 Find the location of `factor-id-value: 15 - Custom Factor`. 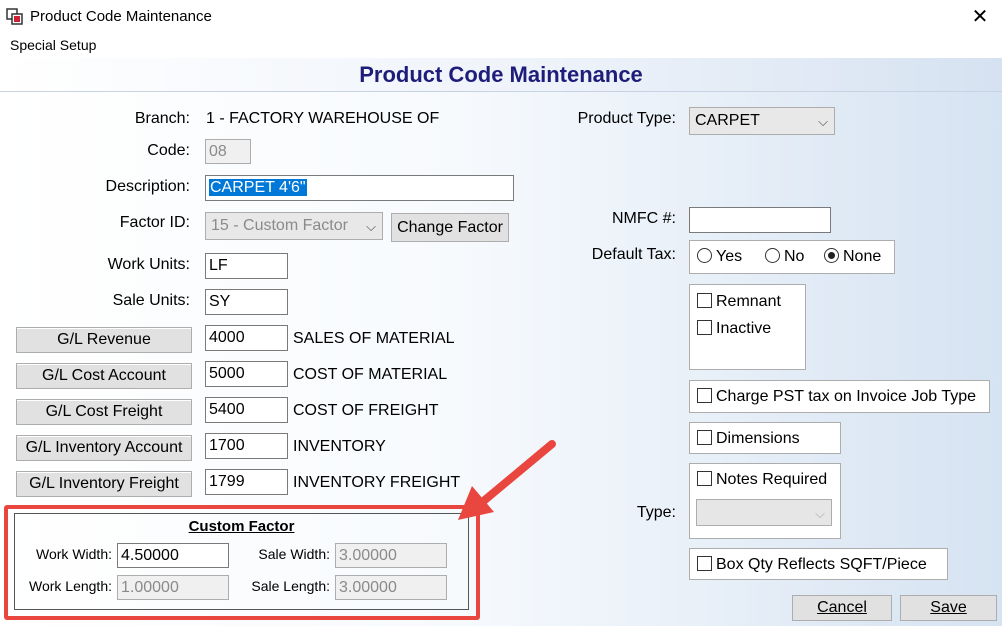

factor-id-value: 15 - Custom Factor is located at coordinates (279, 225).